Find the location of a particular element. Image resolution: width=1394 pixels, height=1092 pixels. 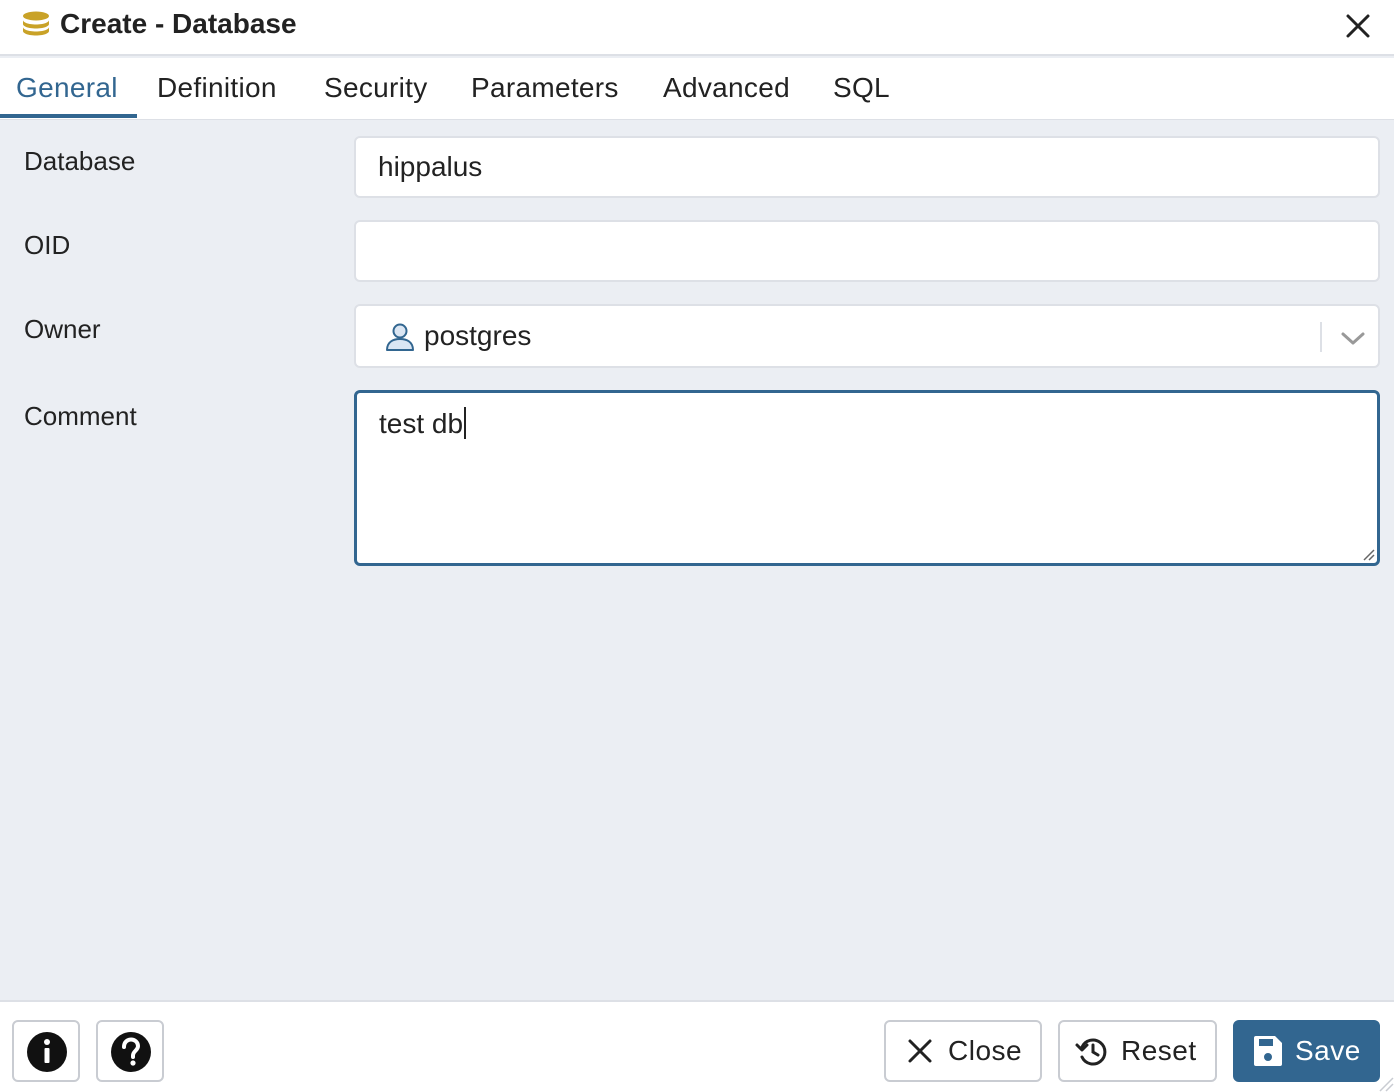

reset-icon is located at coordinates (1091, 1052).